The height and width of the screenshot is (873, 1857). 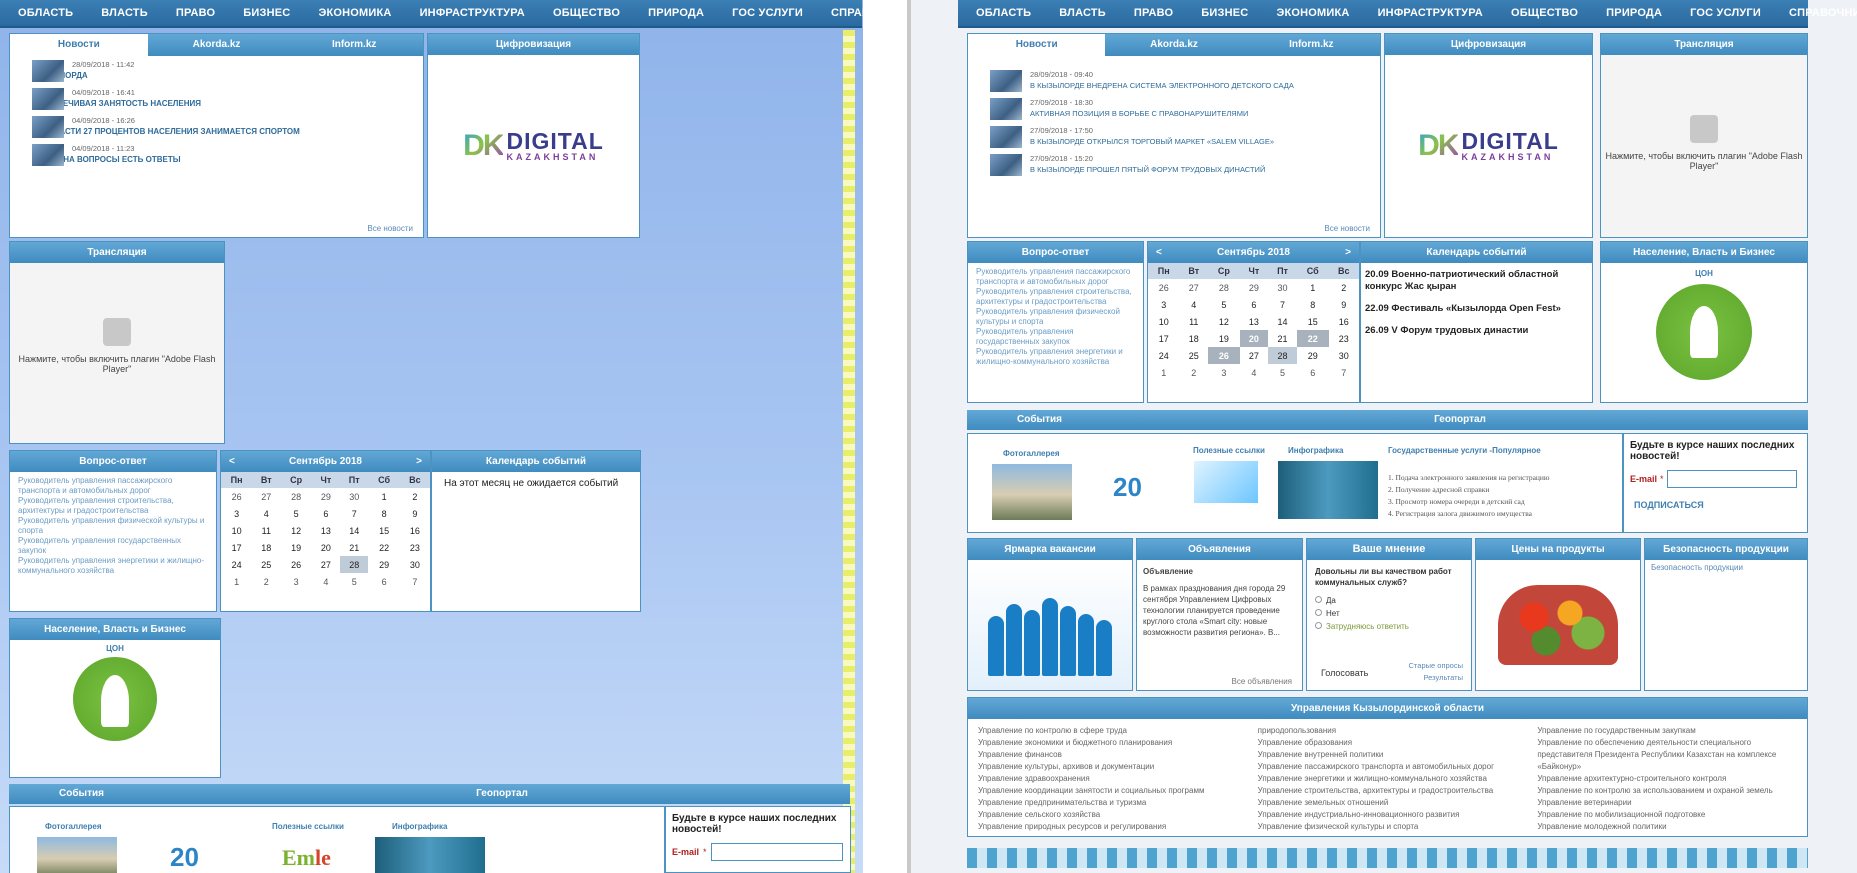 What do you see at coordinates (1388, 755) in the screenshot?
I see `dept-link: Управление внутренней политики` at bounding box center [1388, 755].